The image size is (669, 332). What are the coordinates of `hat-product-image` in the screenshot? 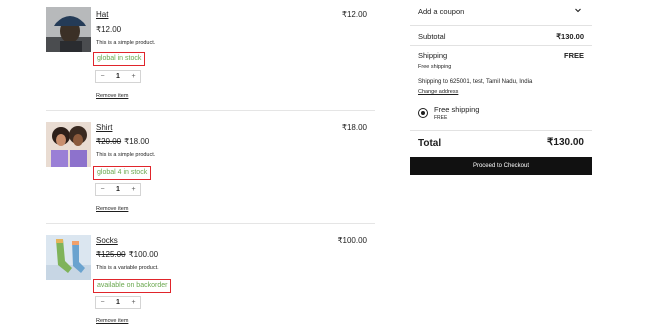 It's located at (68, 29).